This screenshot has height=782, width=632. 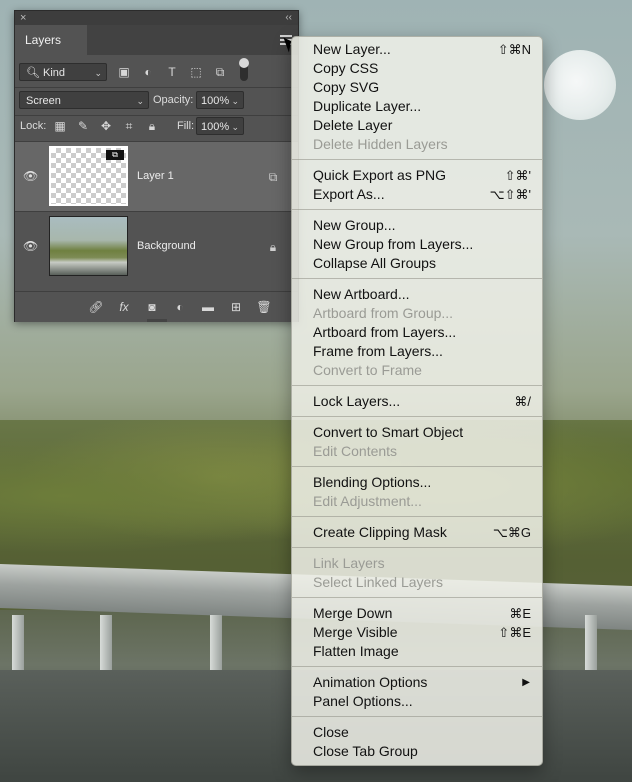 What do you see at coordinates (370, 682) in the screenshot?
I see `menu-item-label: Animation Options` at bounding box center [370, 682].